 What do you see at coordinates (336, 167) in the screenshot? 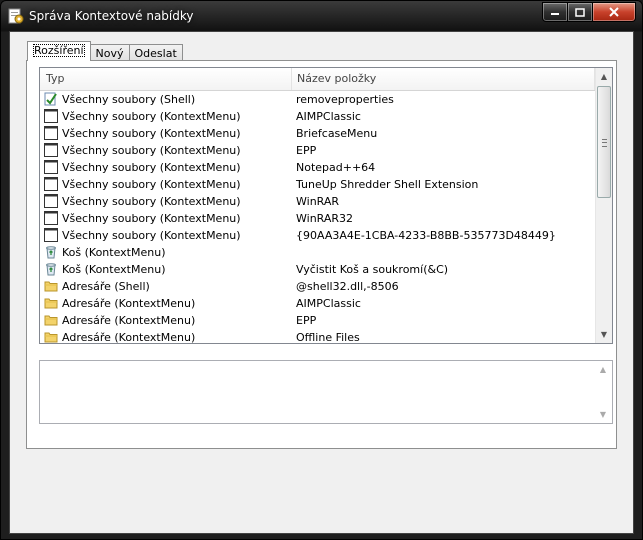
I see `item-name: Notepad++64` at bounding box center [336, 167].